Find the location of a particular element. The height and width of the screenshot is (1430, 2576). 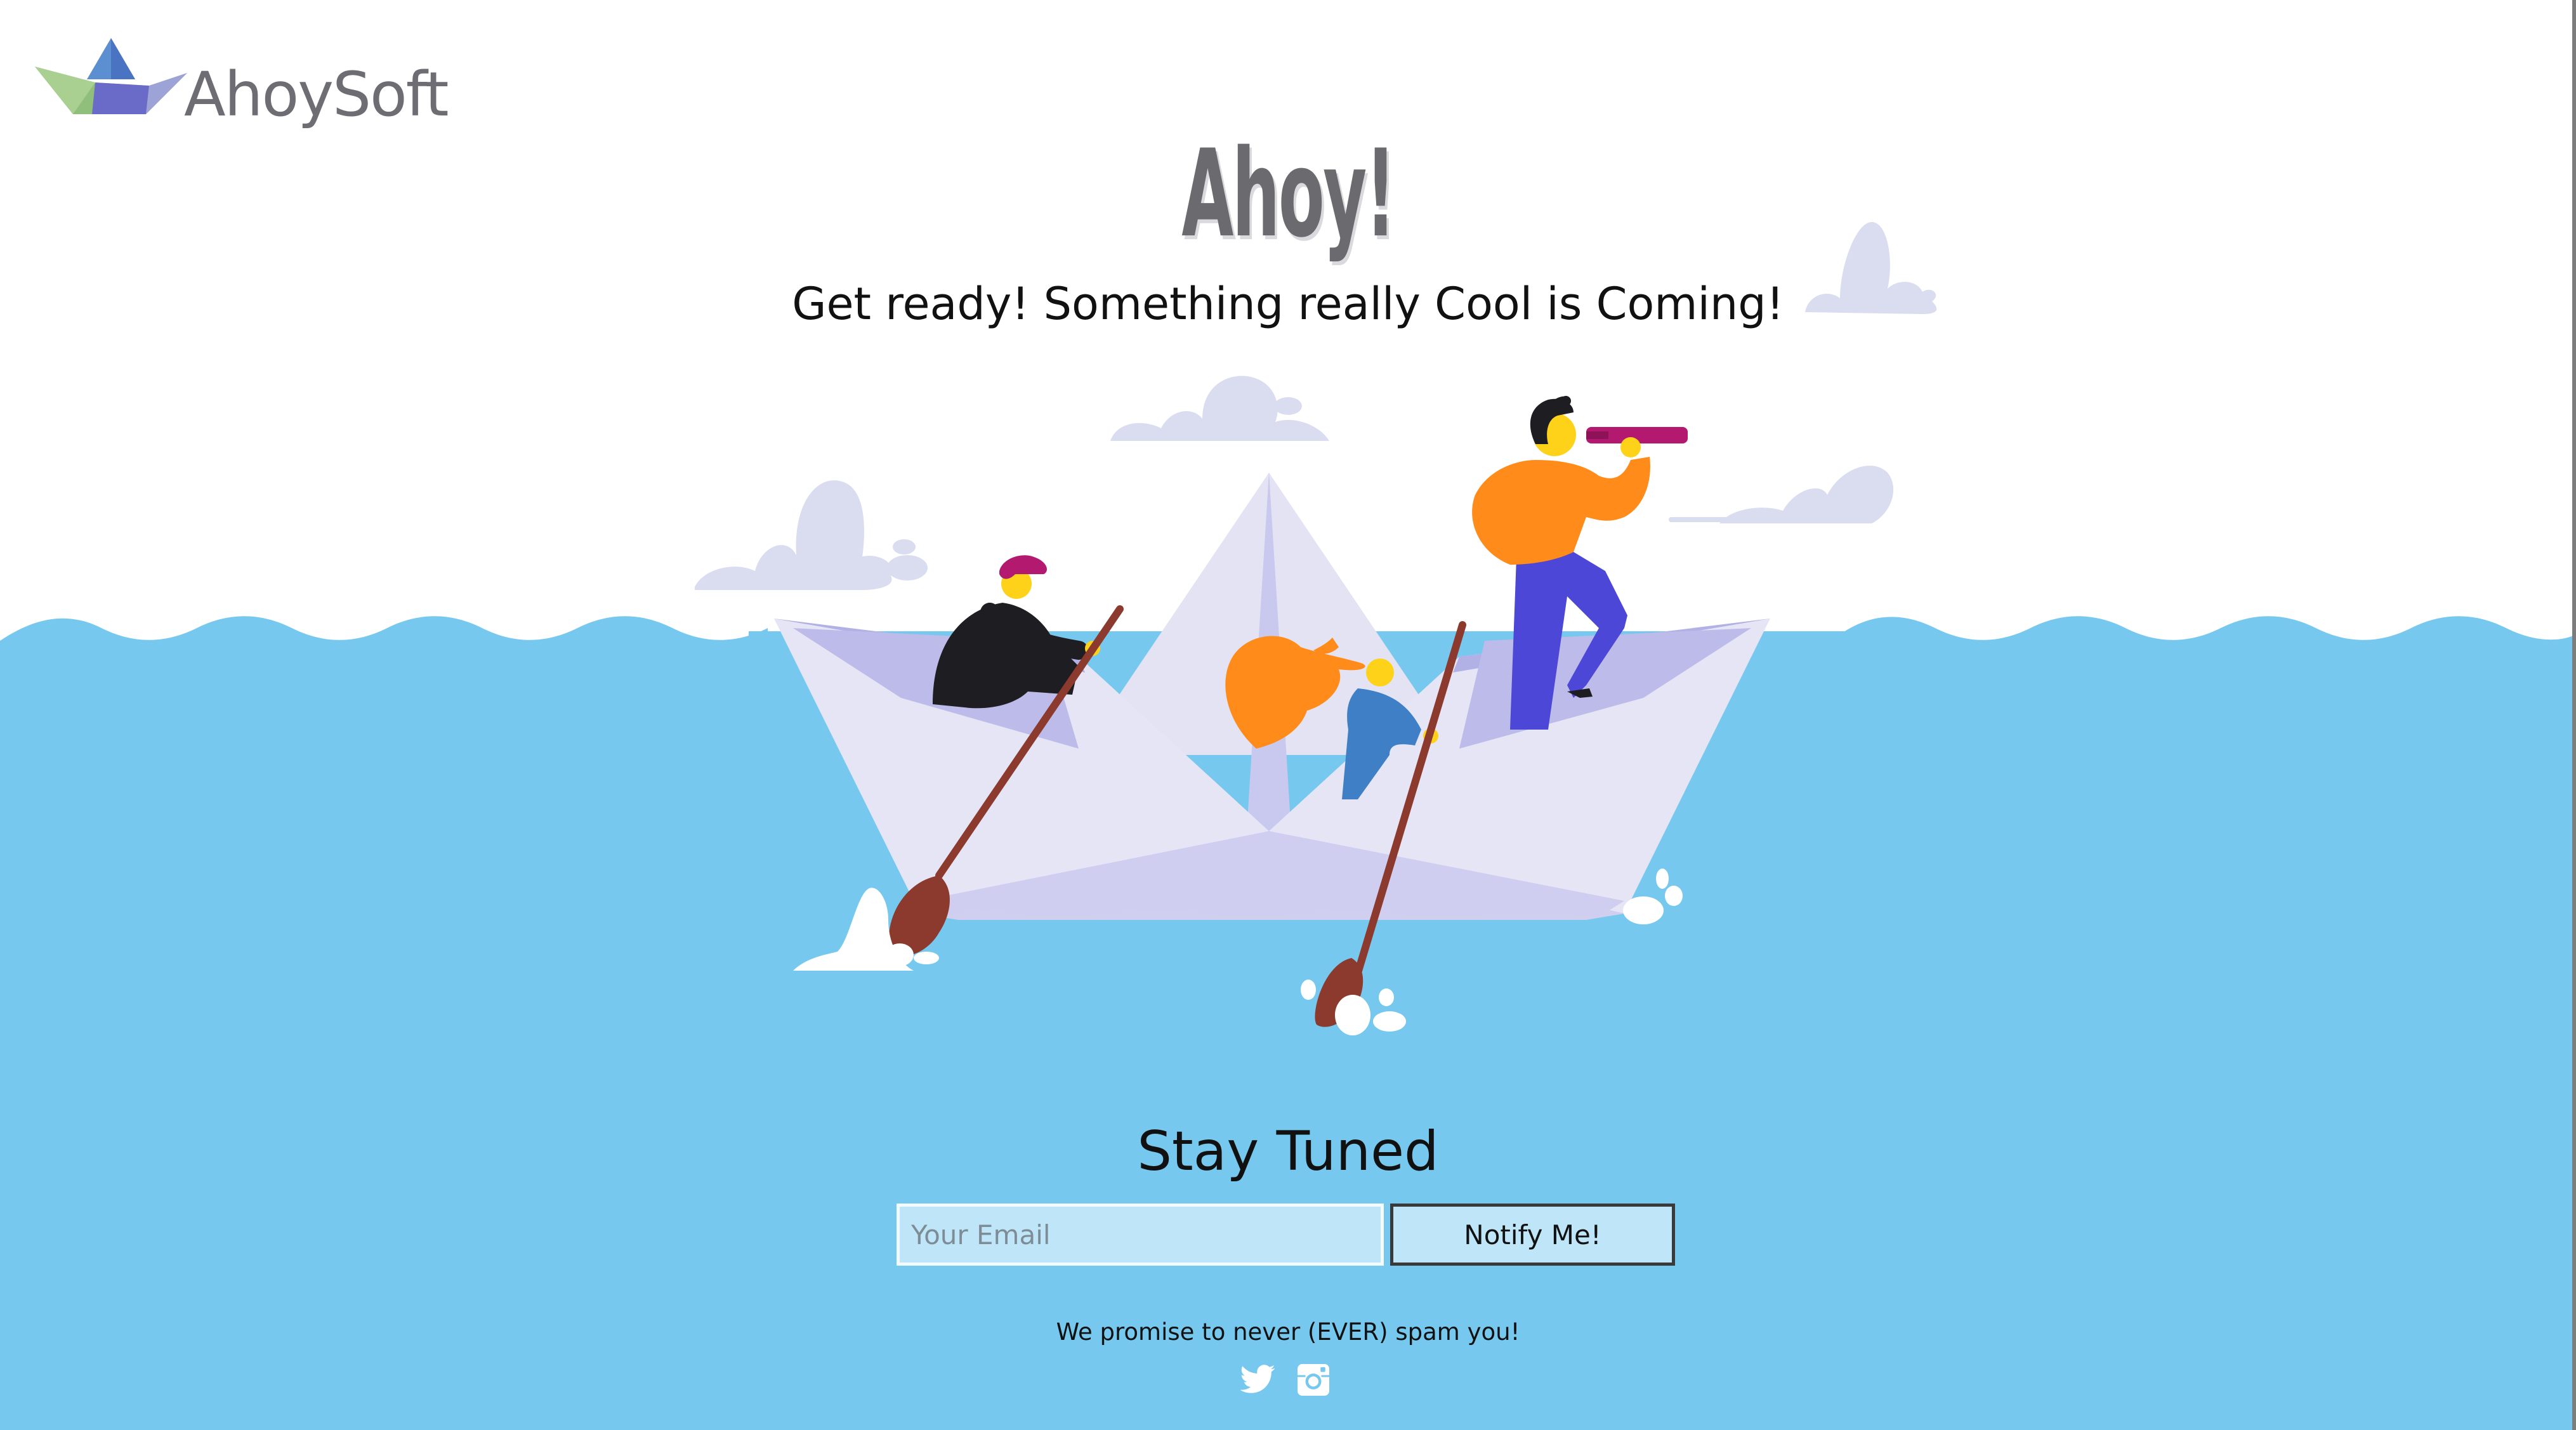

no-spam-note: We promise to never (EVER) spam you! is located at coordinates (1288, 1332).